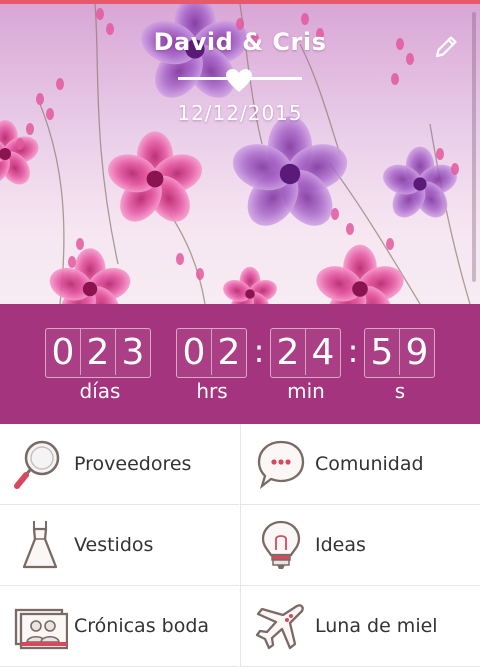 The height and width of the screenshot is (667, 480). I want to click on hours-label: hrs, so click(212, 391).